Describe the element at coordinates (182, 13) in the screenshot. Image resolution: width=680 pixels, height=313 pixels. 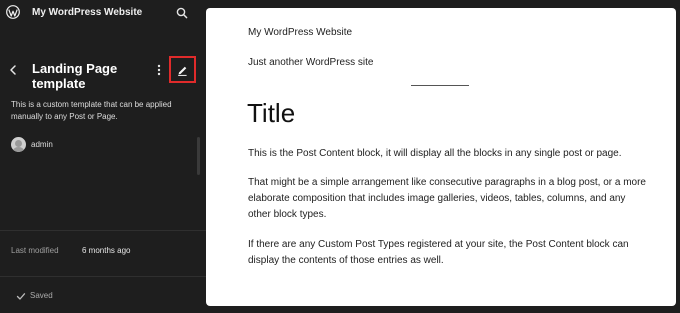
I see `search-icon` at that location.